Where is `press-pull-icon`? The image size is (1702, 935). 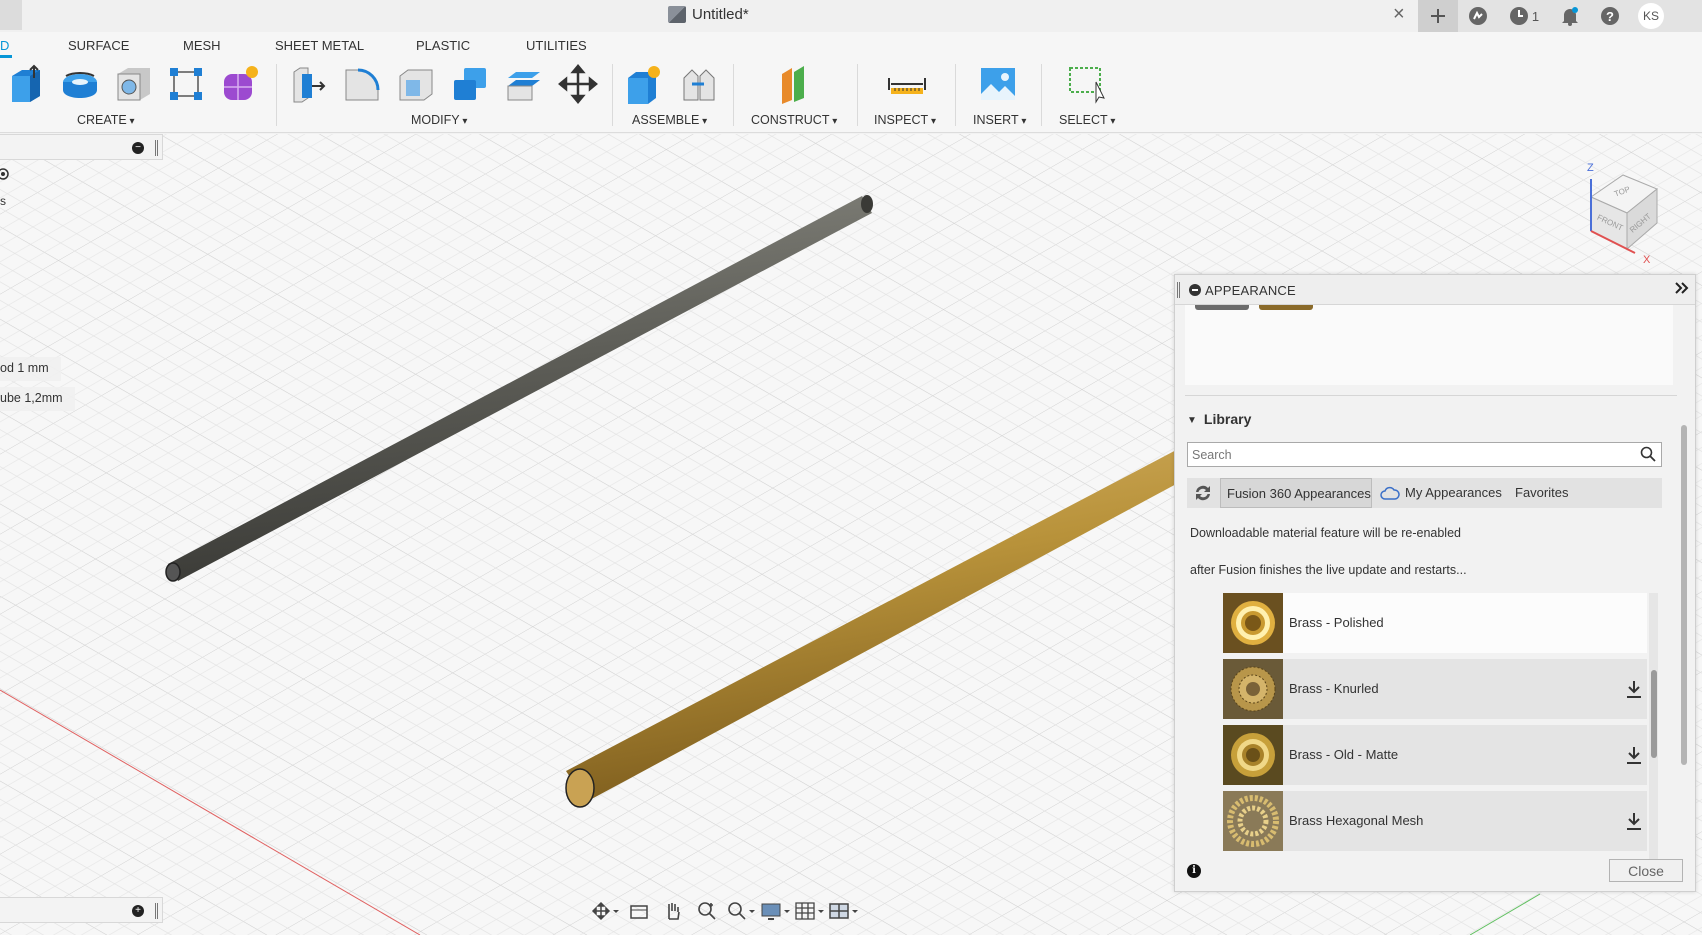 press-pull-icon is located at coordinates (308, 84).